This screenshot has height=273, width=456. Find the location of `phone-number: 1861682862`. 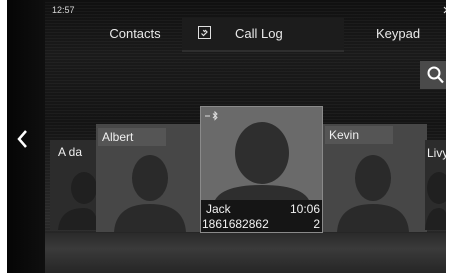

phone-number: 1861682862 is located at coordinates (235, 224).